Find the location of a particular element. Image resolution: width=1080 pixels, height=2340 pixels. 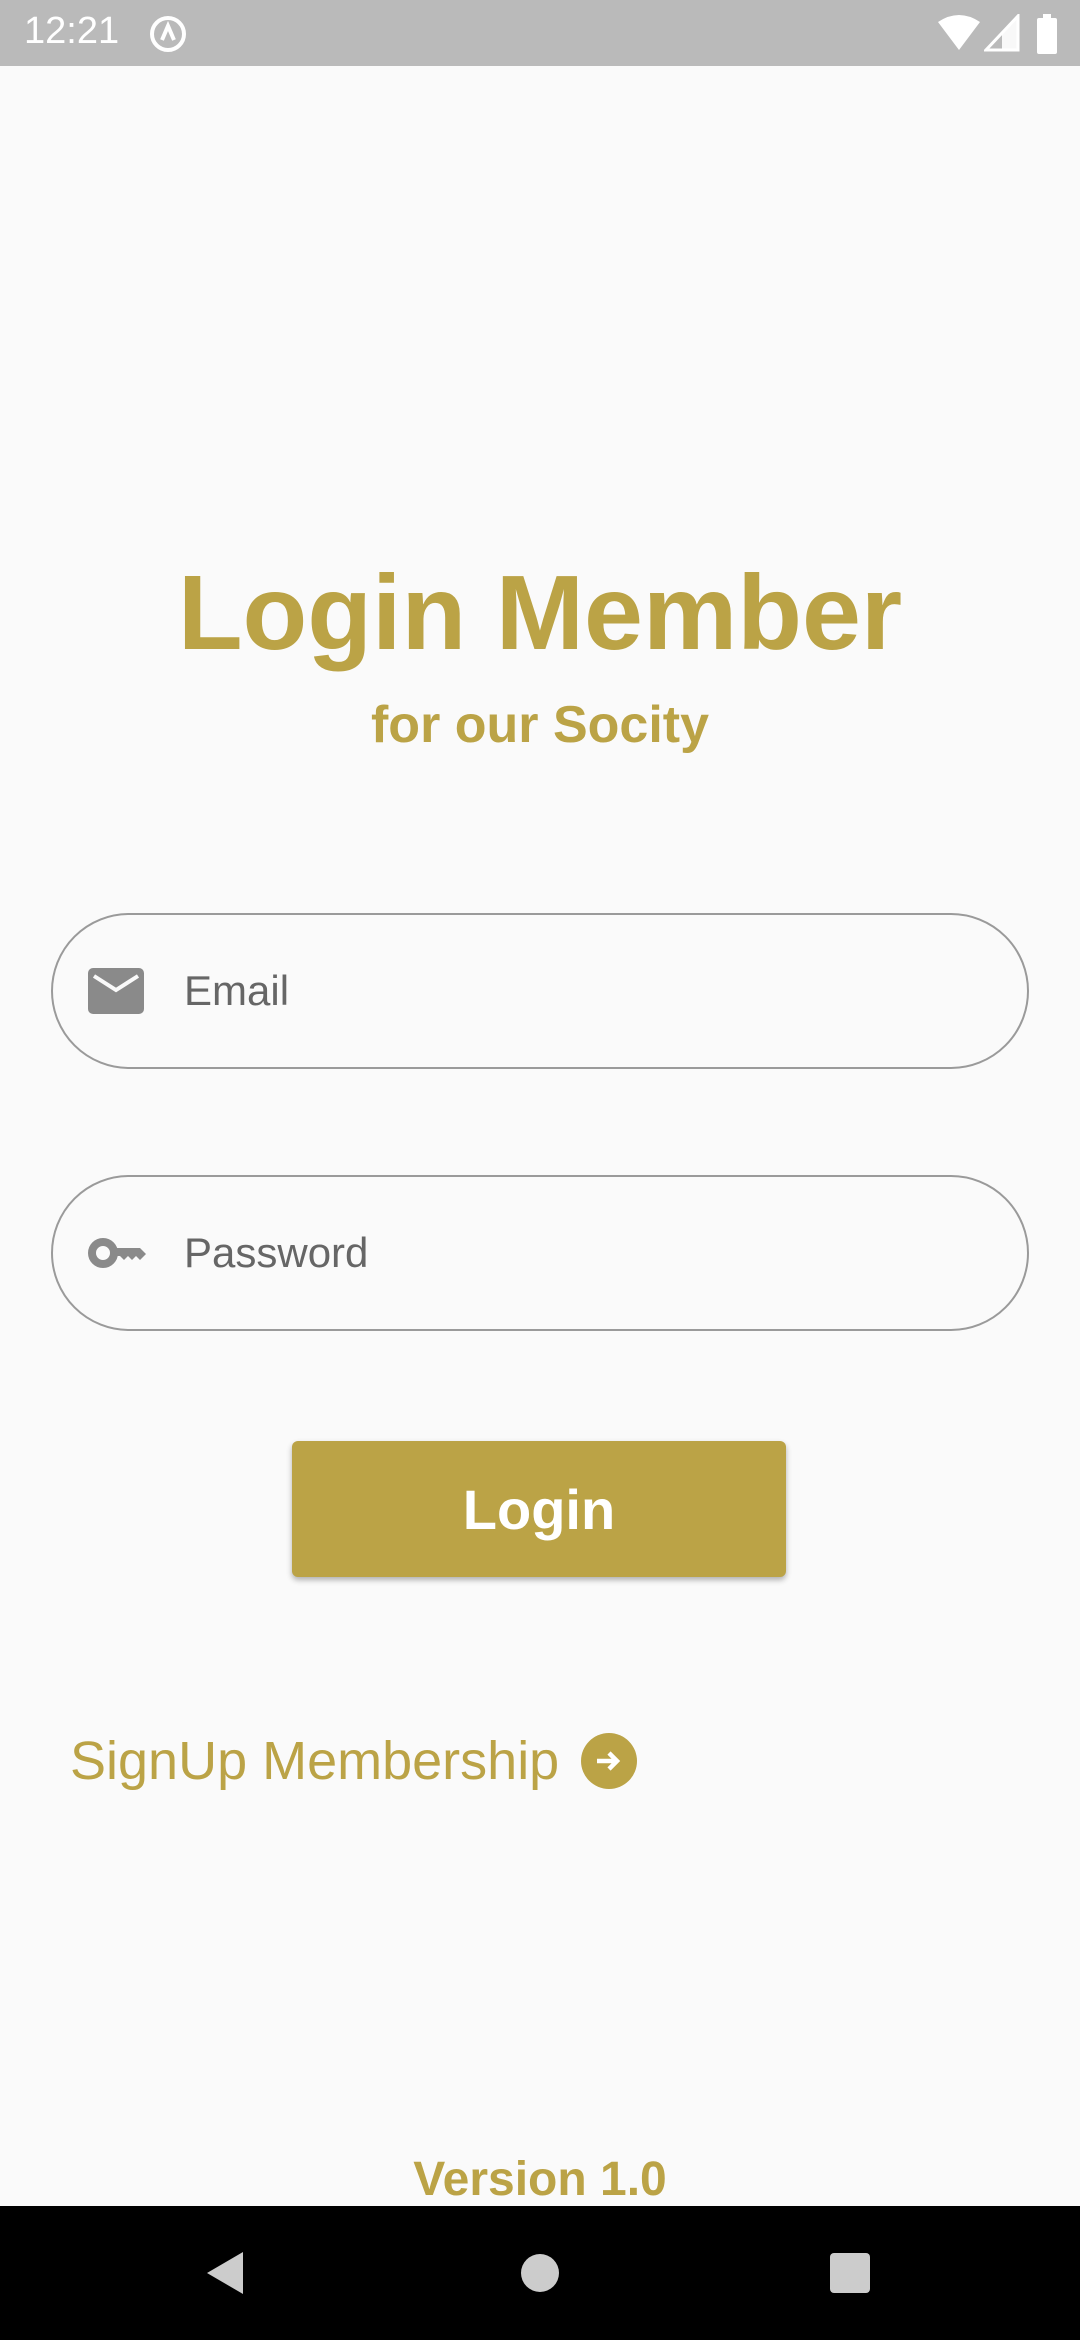

email-field: Email is located at coordinates (540, 991).